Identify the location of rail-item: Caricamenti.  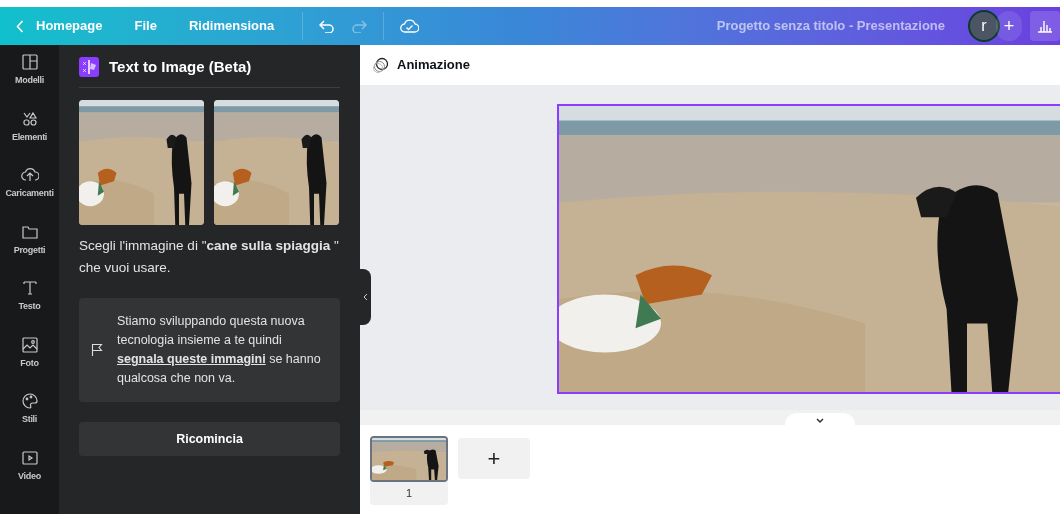
(29, 183).